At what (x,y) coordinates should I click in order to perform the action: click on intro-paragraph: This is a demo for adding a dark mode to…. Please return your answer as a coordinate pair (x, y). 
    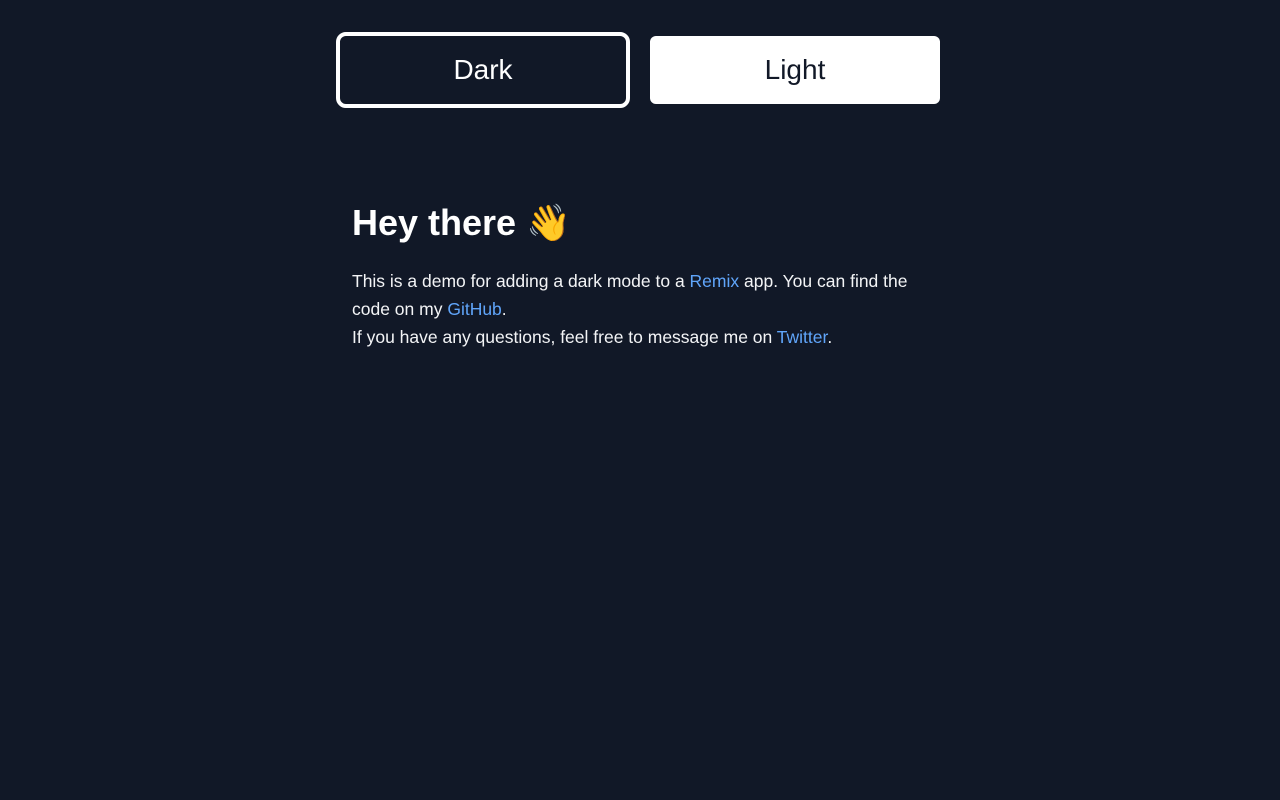
    Looking at the image, I should click on (647, 295).